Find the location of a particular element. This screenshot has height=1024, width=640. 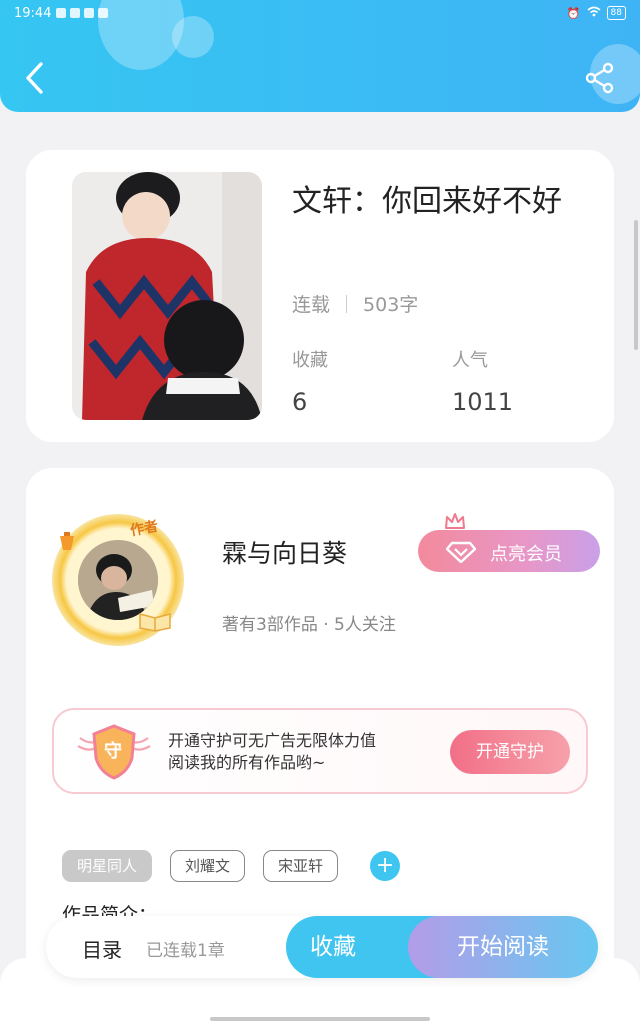

back-button is located at coordinates (35, 78).